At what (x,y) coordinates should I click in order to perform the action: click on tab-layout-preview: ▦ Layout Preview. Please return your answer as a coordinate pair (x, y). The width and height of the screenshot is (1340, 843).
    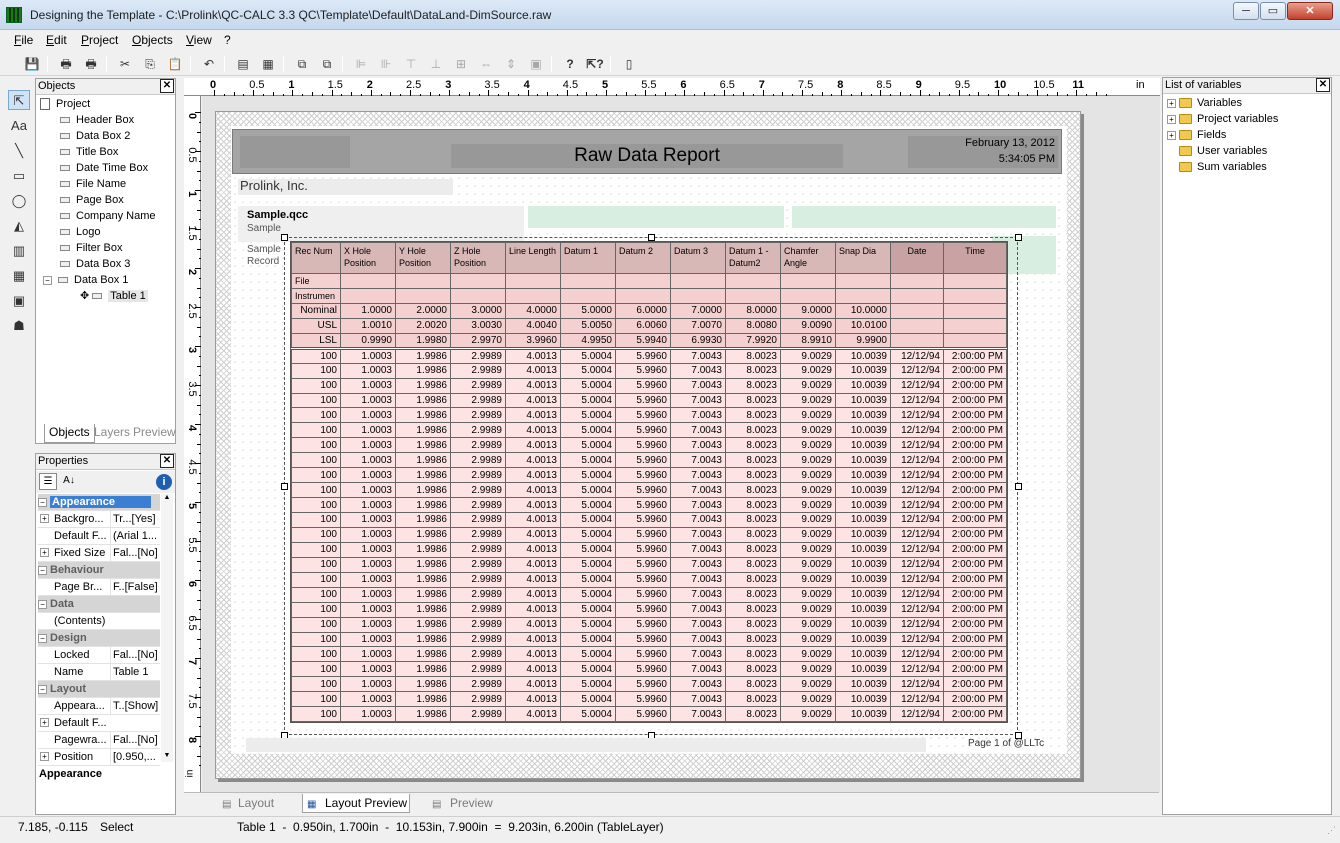
    Looking at the image, I should click on (356, 803).